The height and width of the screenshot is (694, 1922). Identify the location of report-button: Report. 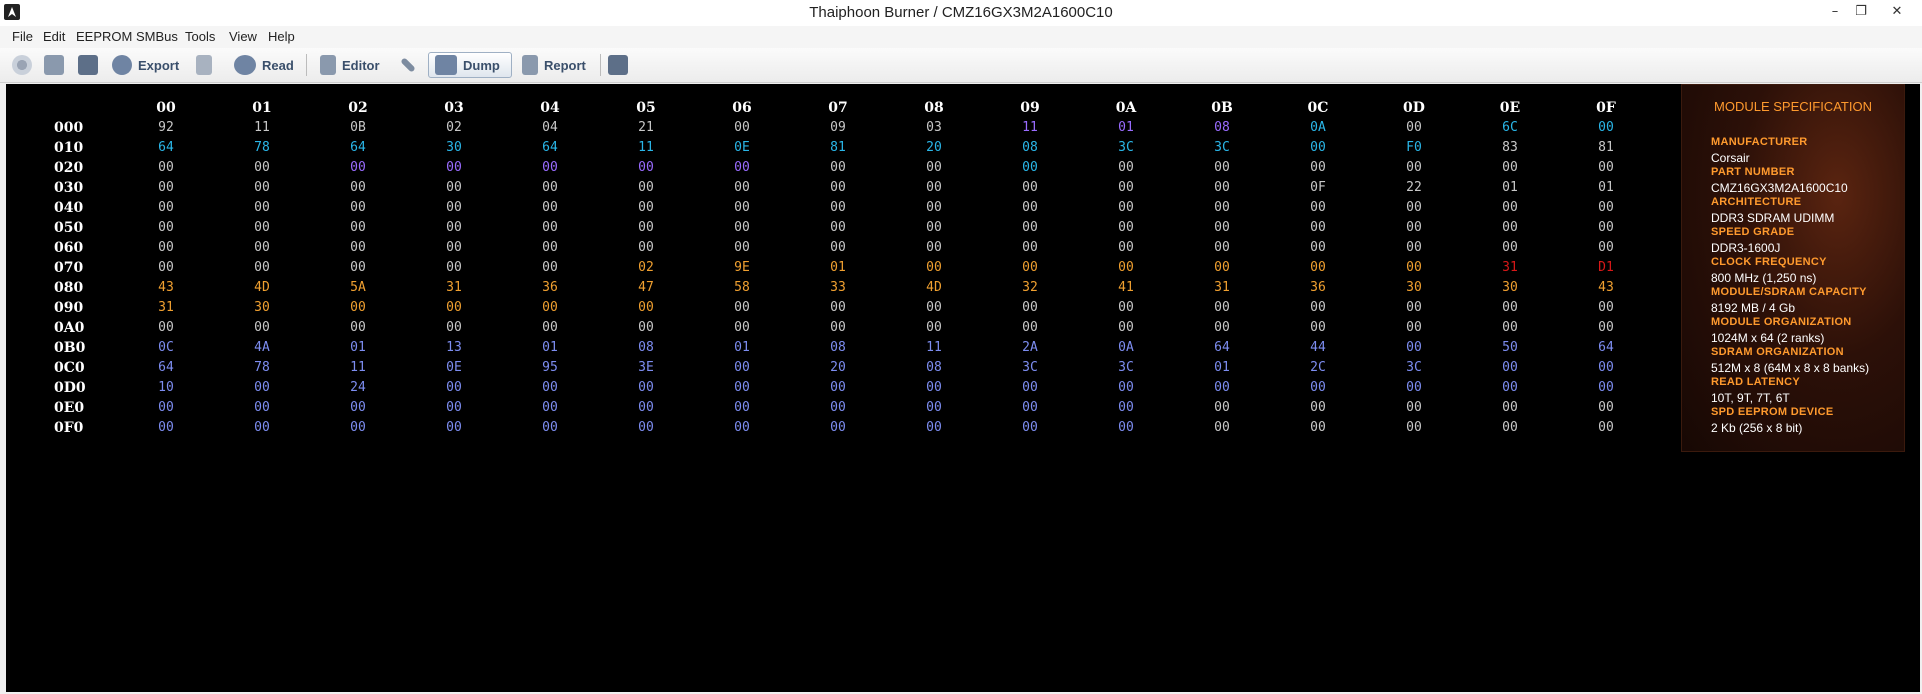
(554, 65).